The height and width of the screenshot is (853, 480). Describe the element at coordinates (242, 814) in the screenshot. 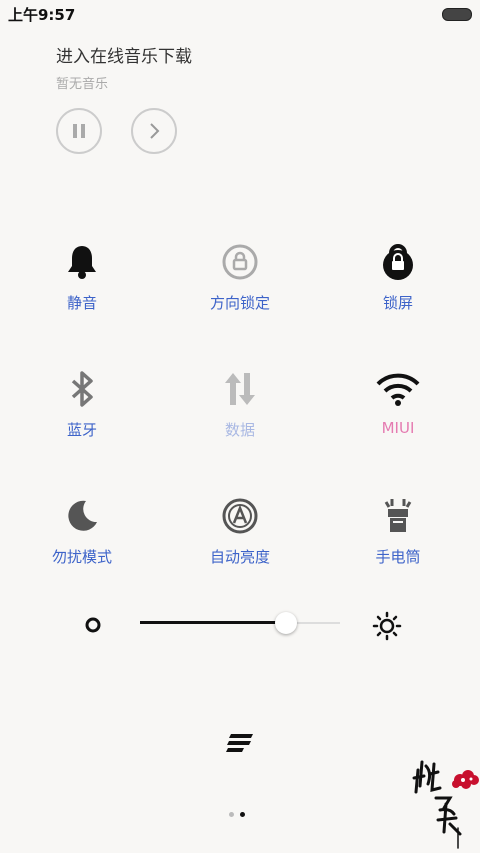

I see `page-dot-active` at that location.